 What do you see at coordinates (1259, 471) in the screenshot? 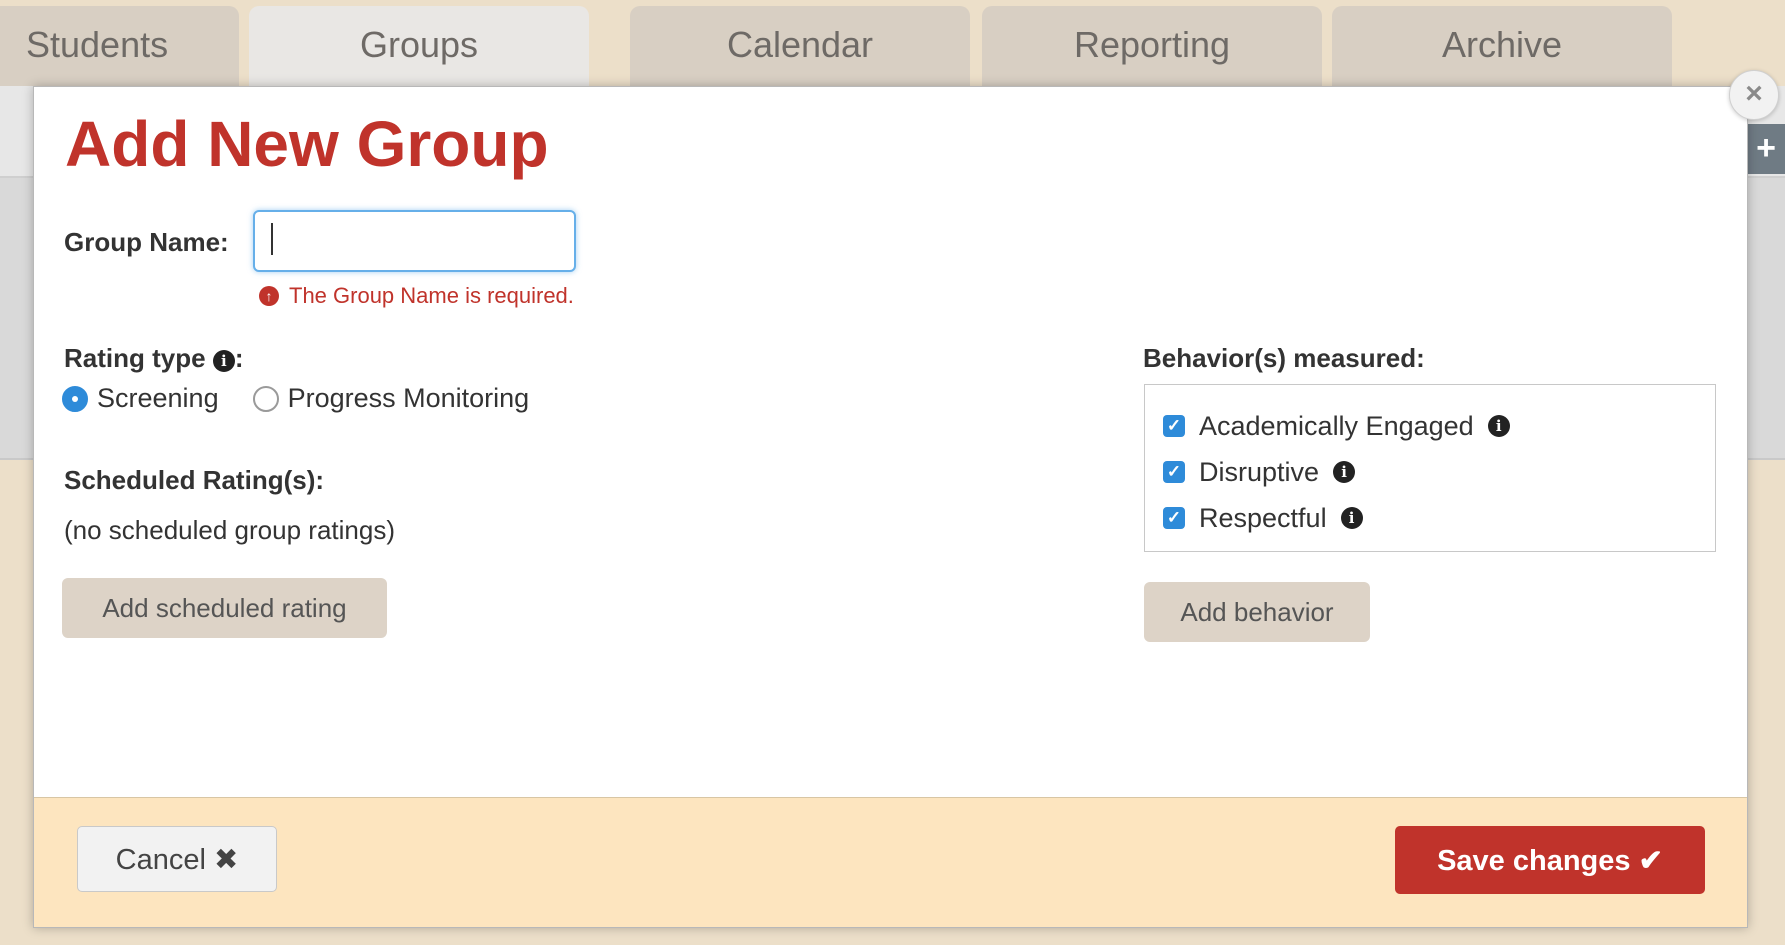
I see `behavior-label: Disruptive` at bounding box center [1259, 471].